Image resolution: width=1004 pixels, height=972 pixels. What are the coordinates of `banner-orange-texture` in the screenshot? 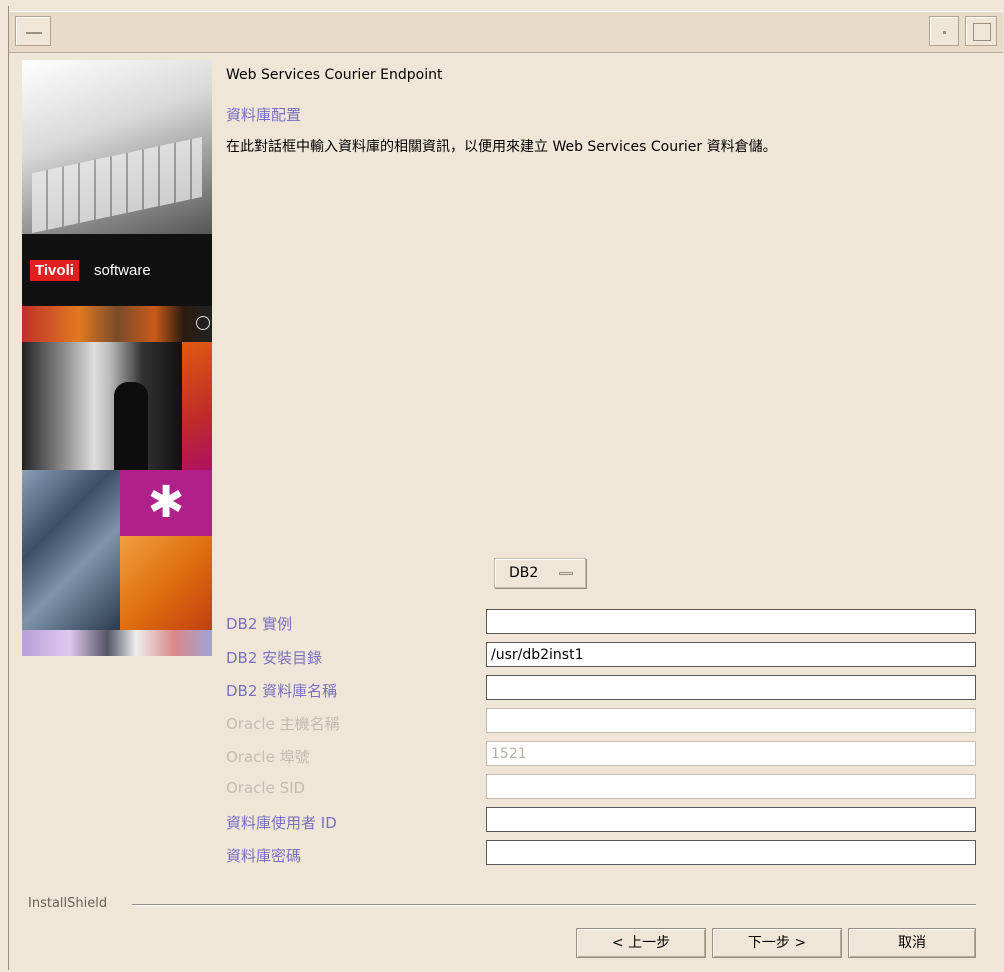 It's located at (166, 583).